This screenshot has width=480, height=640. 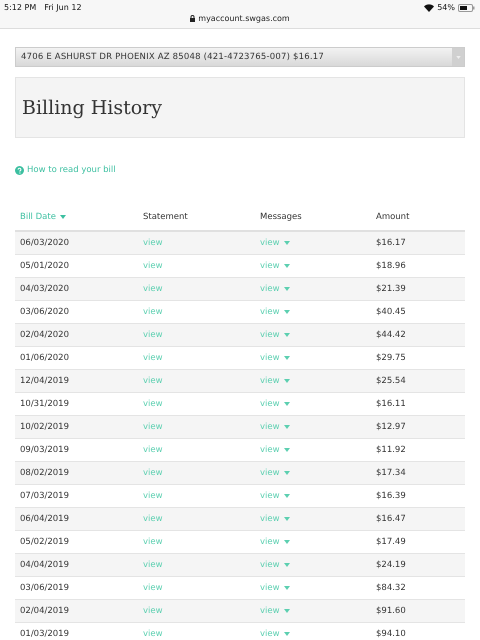 I want to click on clock-text: 5:12 PM, so click(x=20, y=7).